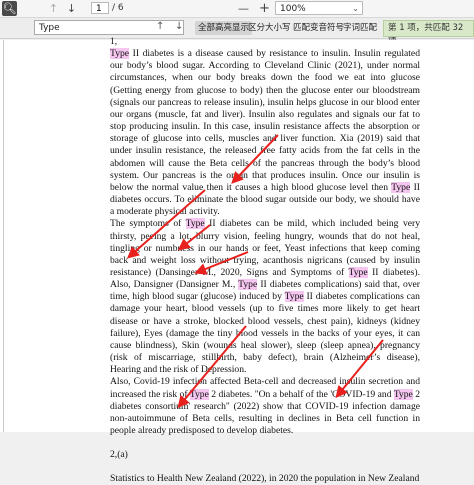 The width and height of the screenshot is (474, 485). Describe the element at coordinates (264, 8) in the screenshot. I see `zoom-in-icon: +` at that location.